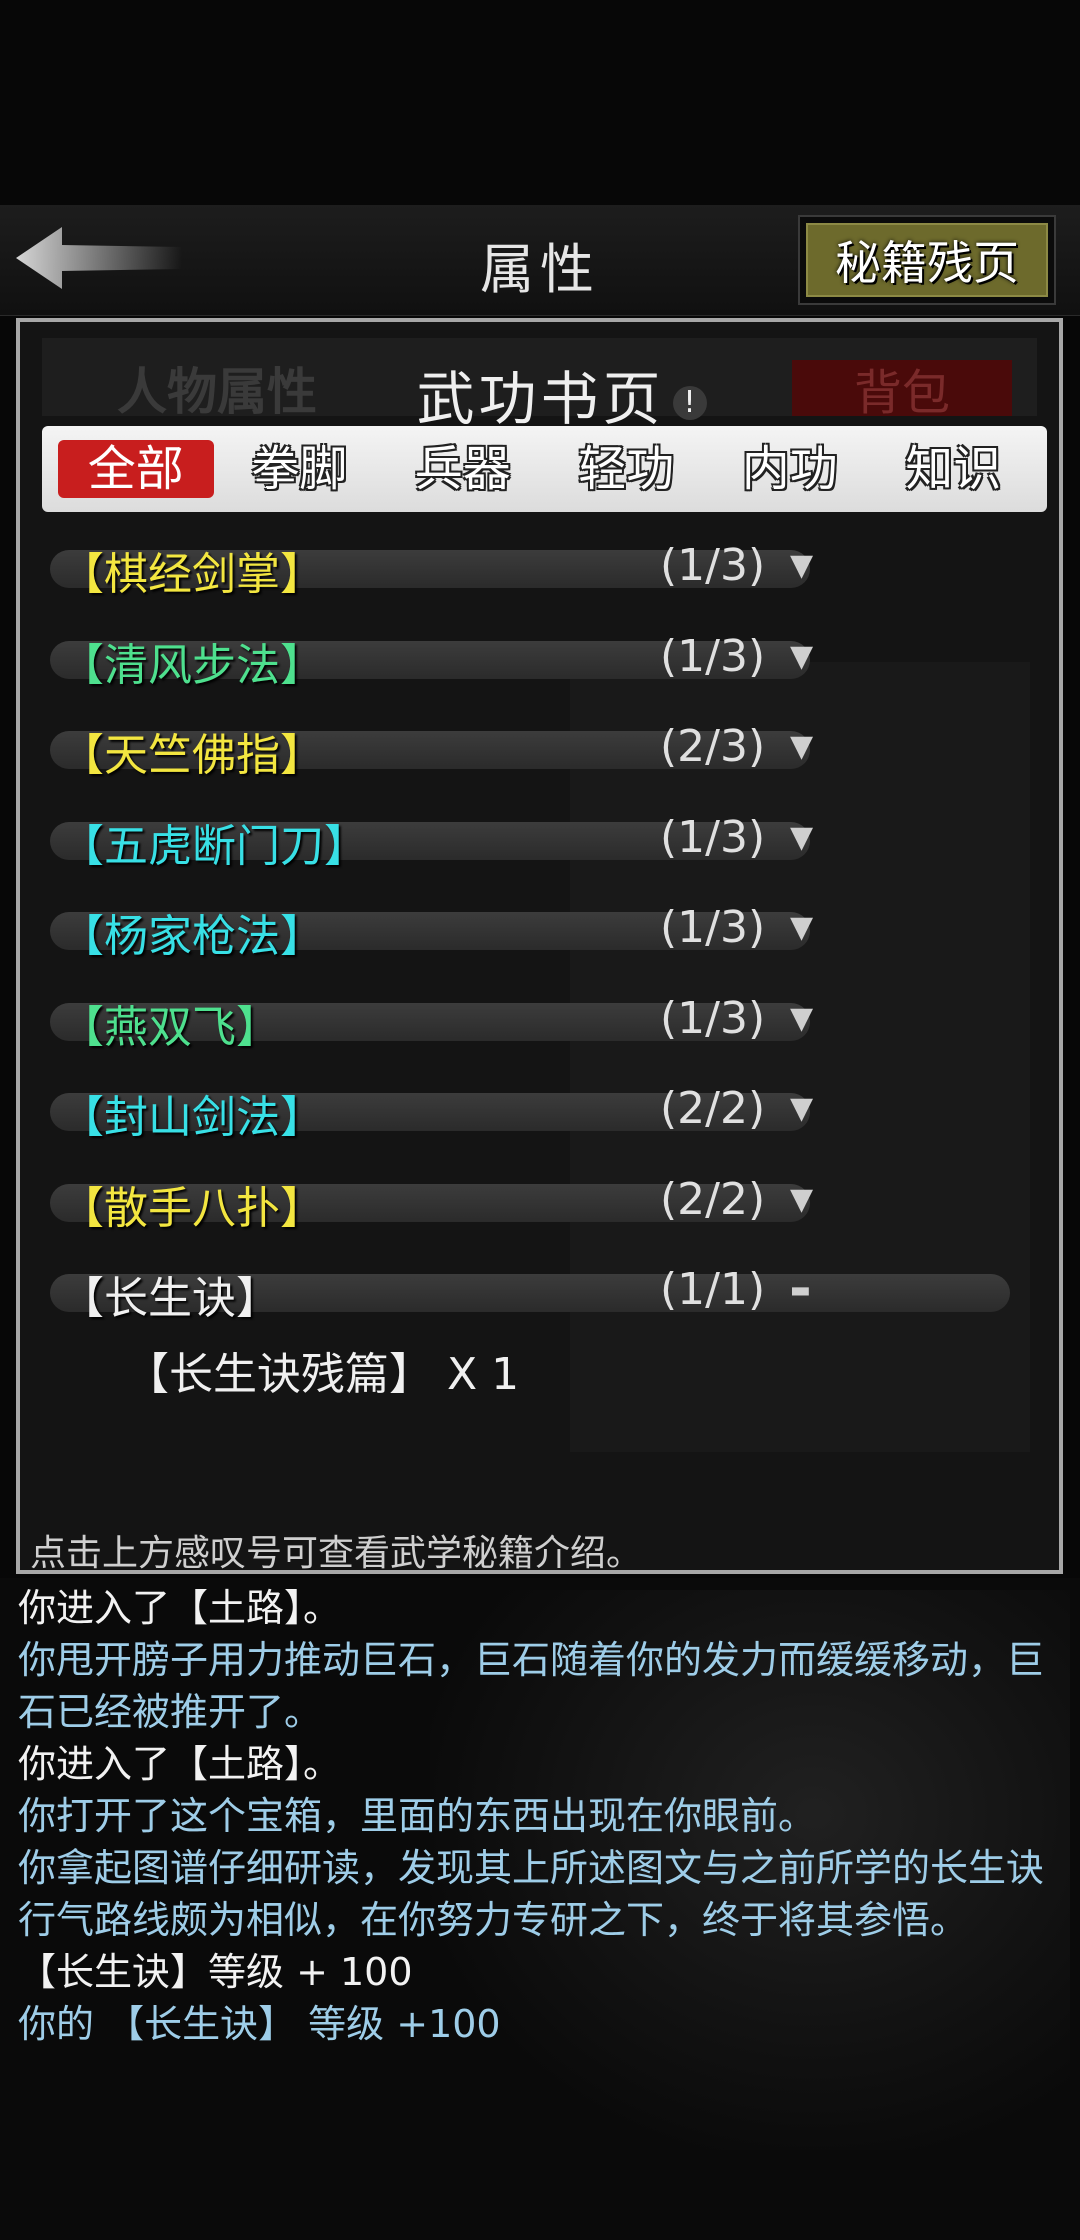 This screenshot has width=1080, height=2240. Describe the element at coordinates (170, 1298) in the screenshot. I see `skill-name: 【长生诀】` at that location.